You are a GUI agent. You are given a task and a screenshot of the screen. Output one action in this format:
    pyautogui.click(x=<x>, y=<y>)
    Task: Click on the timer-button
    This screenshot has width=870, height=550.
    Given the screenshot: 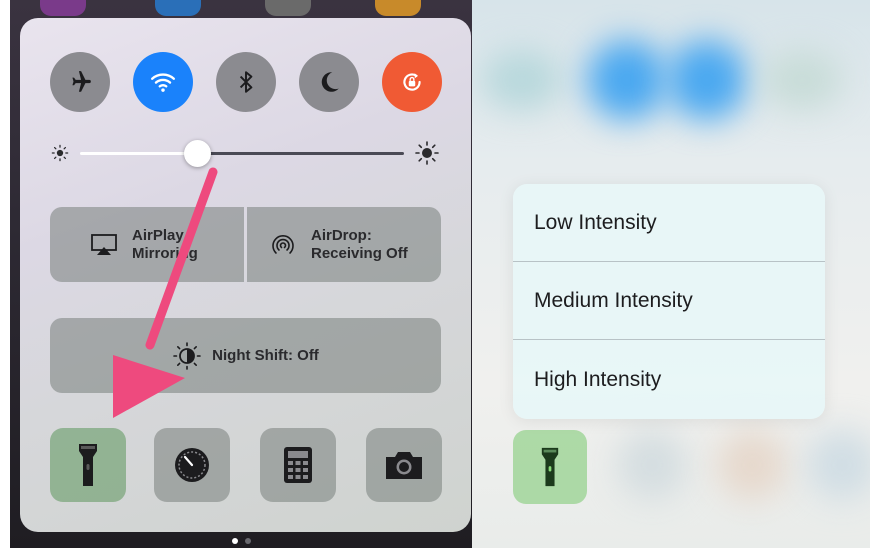 What is the action you would take?
    pyautogui.click(x=192, y=465)
    